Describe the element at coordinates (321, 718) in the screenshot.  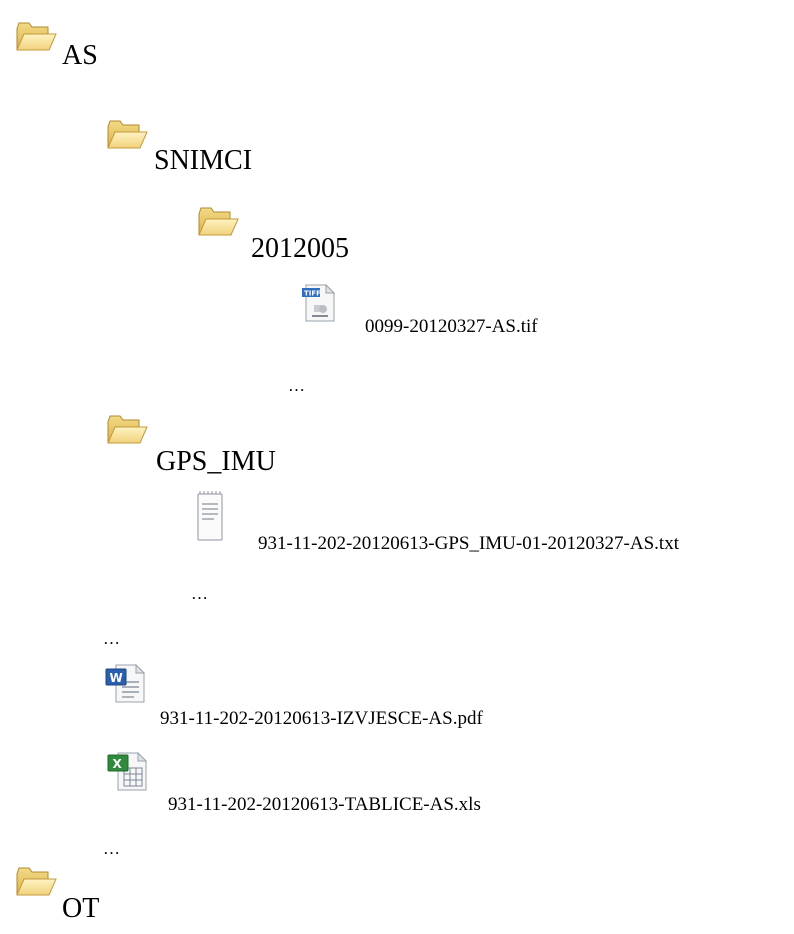
I see `file-label: 931-11-202-20120613-IZVJESCE-AS.pdf` at that location.